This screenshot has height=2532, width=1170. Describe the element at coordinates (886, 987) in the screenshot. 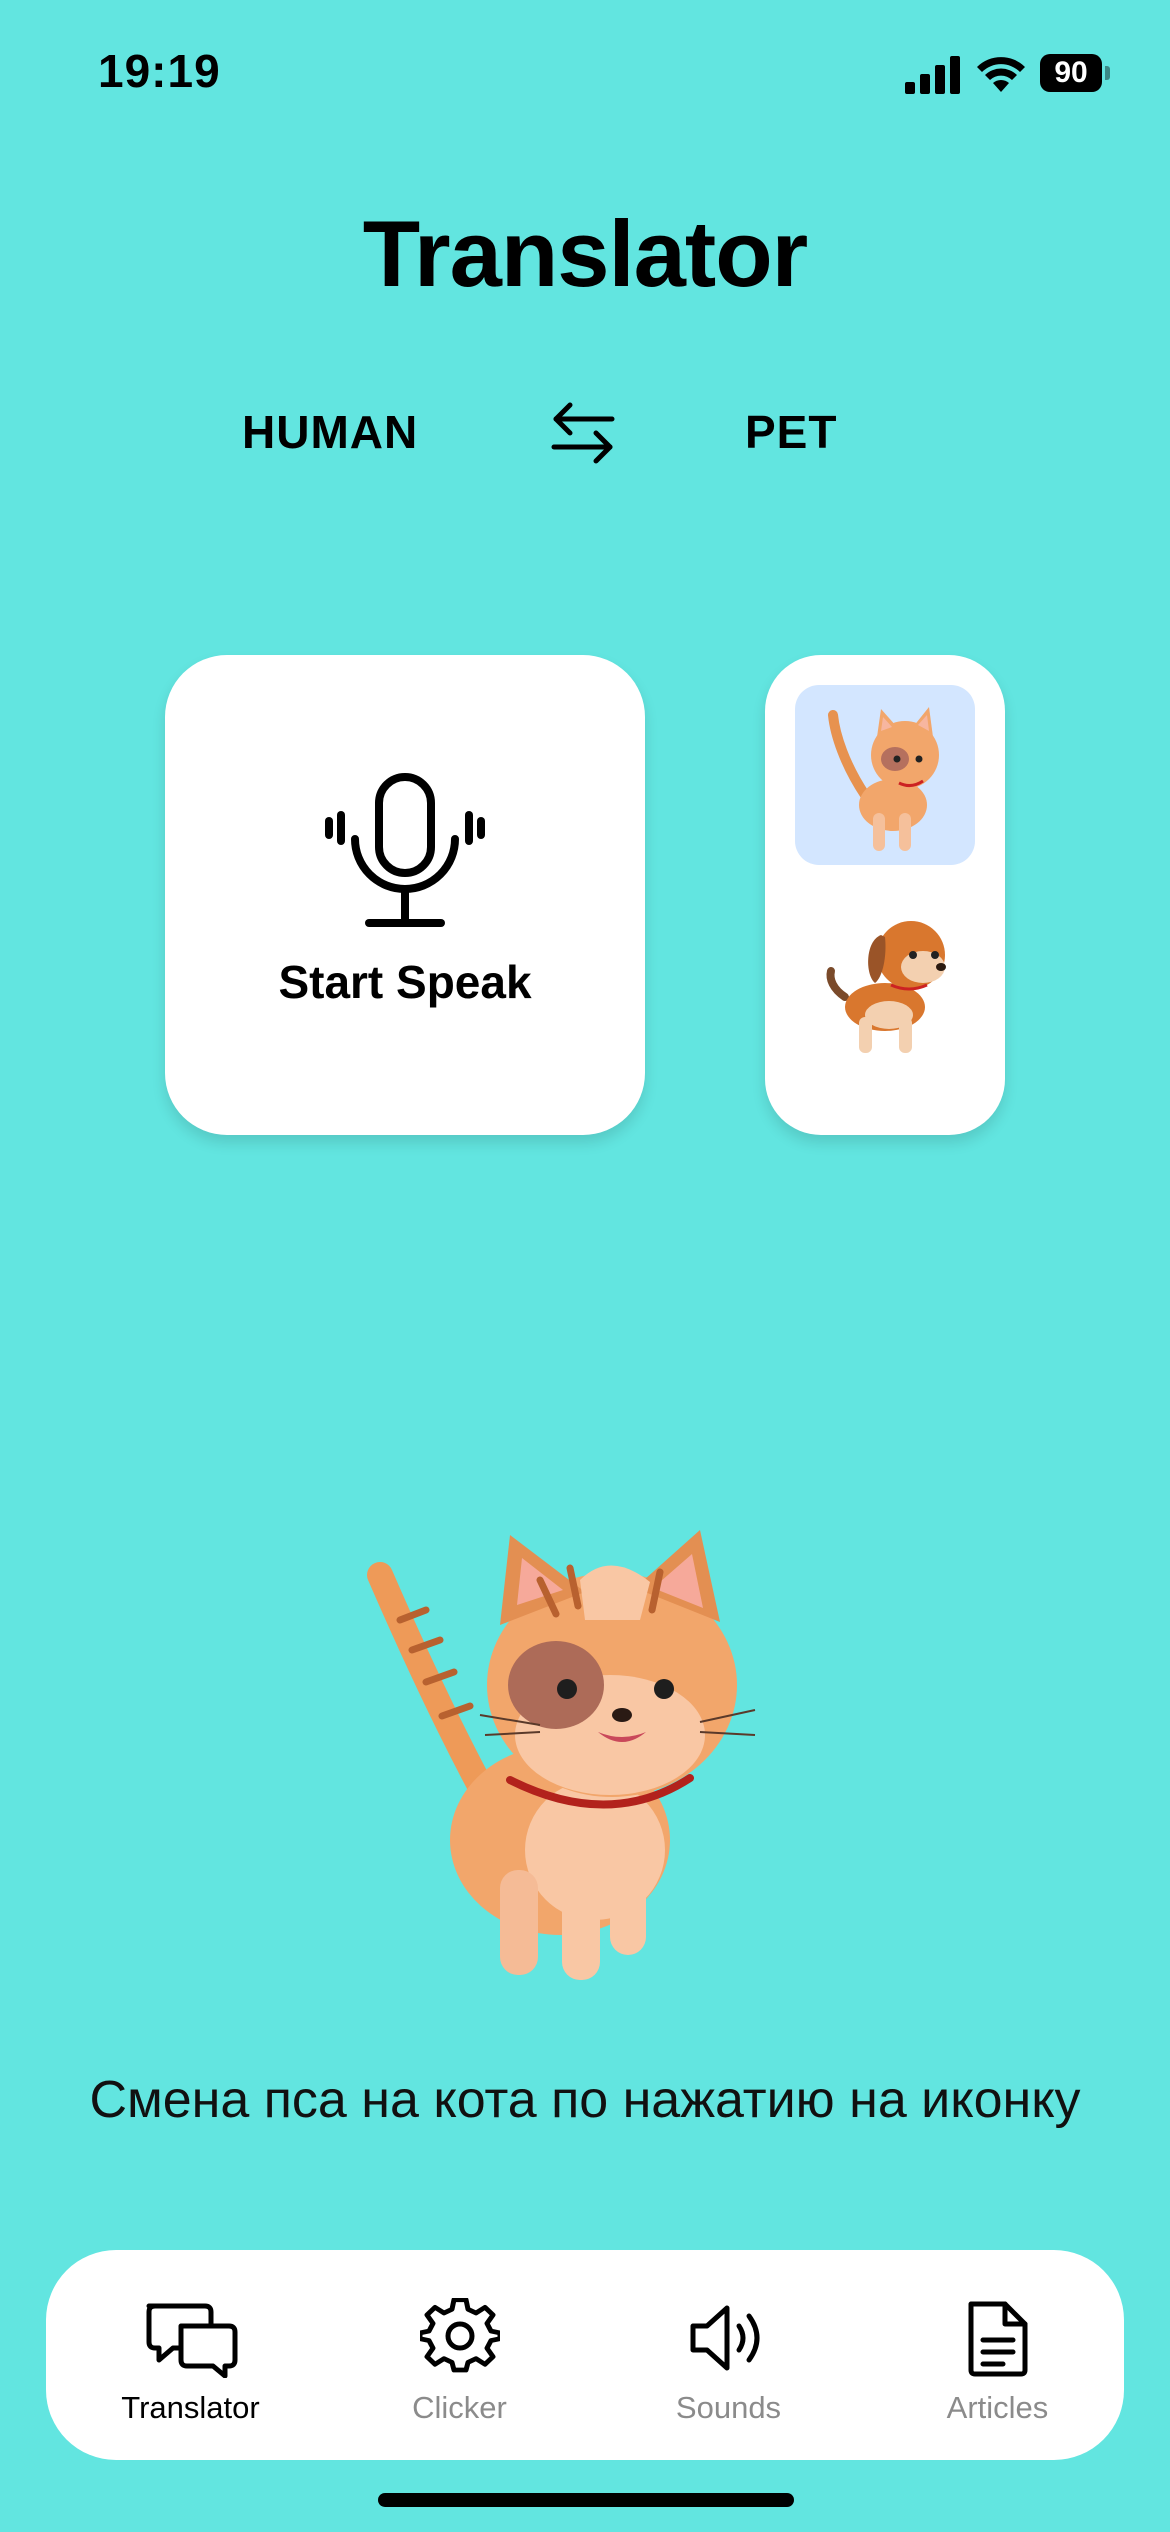

I see `dog-icon` at that location.